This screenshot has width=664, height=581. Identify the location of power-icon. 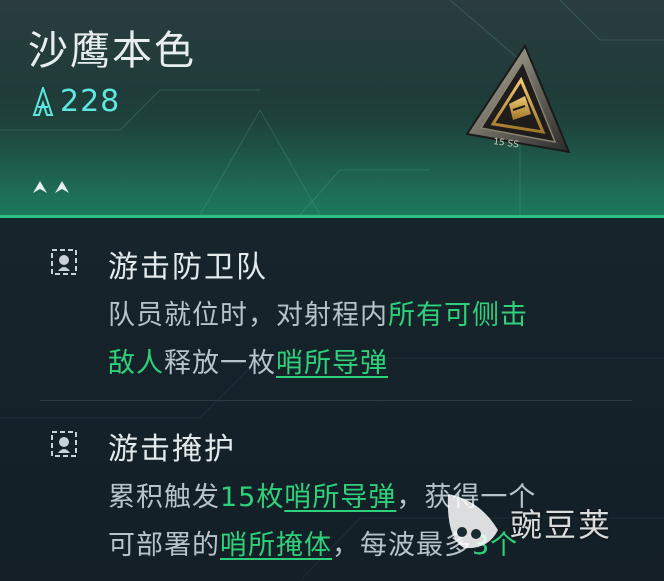
(43, 101).